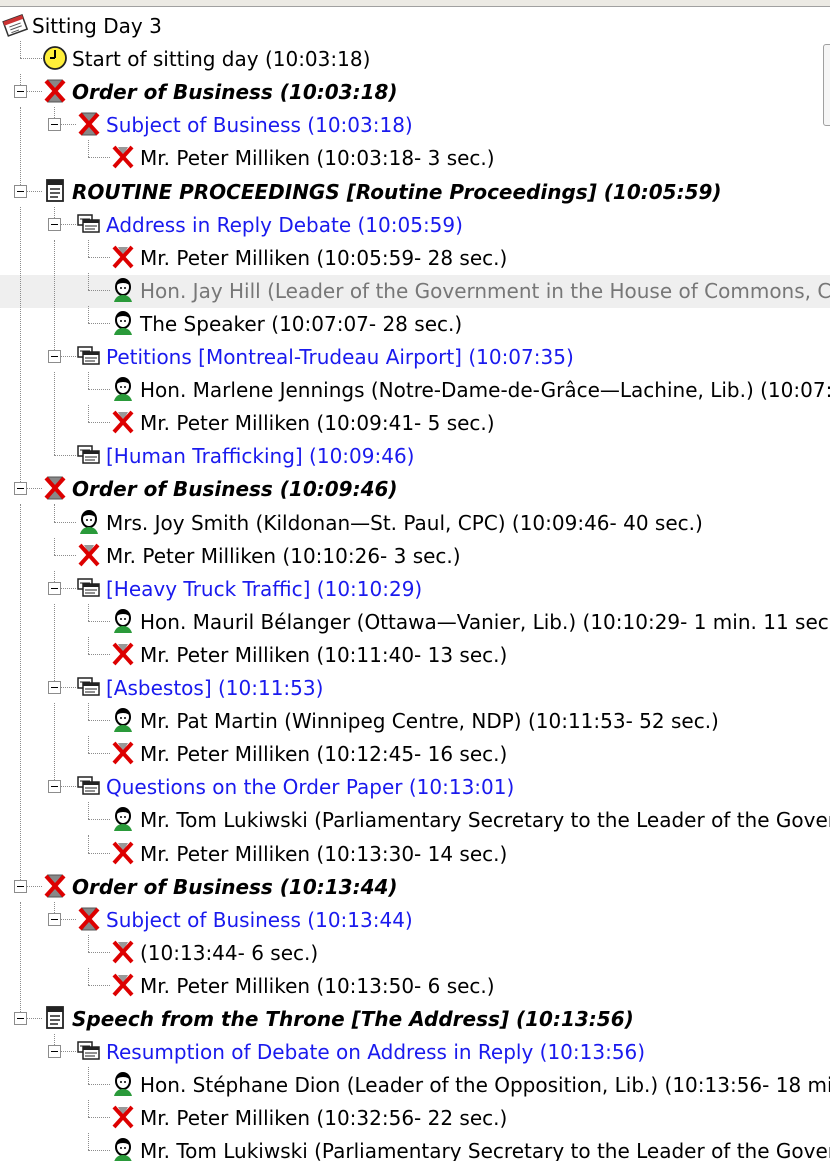  What do you see at coordinates (323, 655) in the screenshot?
I see `tree-node-label: Mr. Peter Milliken (10:11:40- 13 sec.)` at bounding box center [323, 655].